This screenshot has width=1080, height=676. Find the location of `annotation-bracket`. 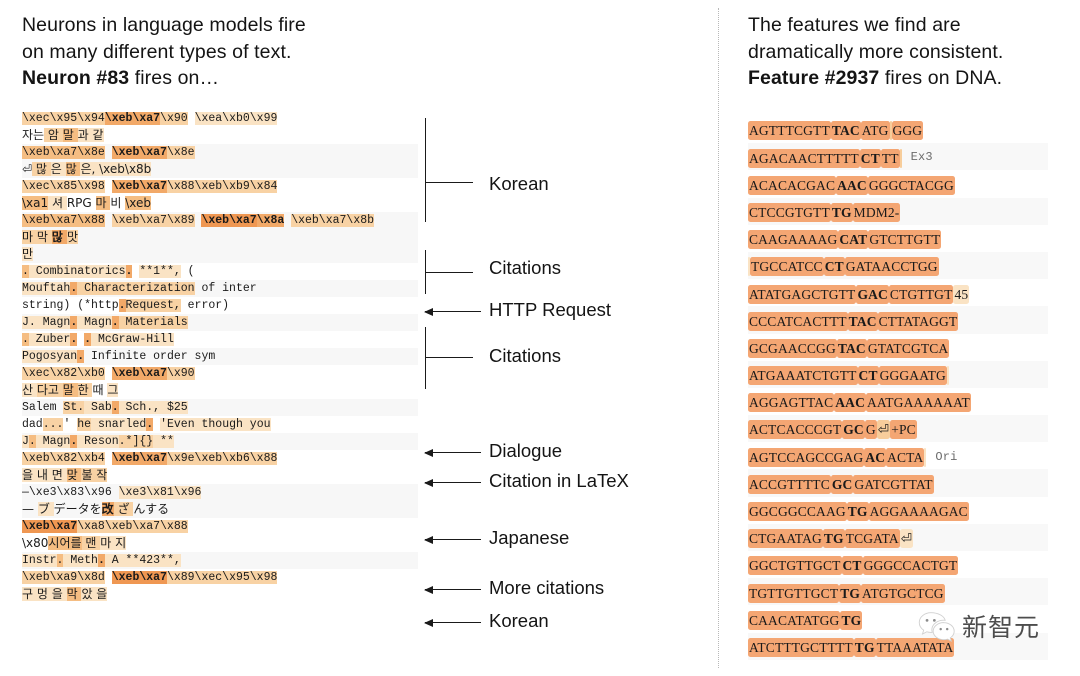

annotation-bracket is located at coordinates (449, 358).